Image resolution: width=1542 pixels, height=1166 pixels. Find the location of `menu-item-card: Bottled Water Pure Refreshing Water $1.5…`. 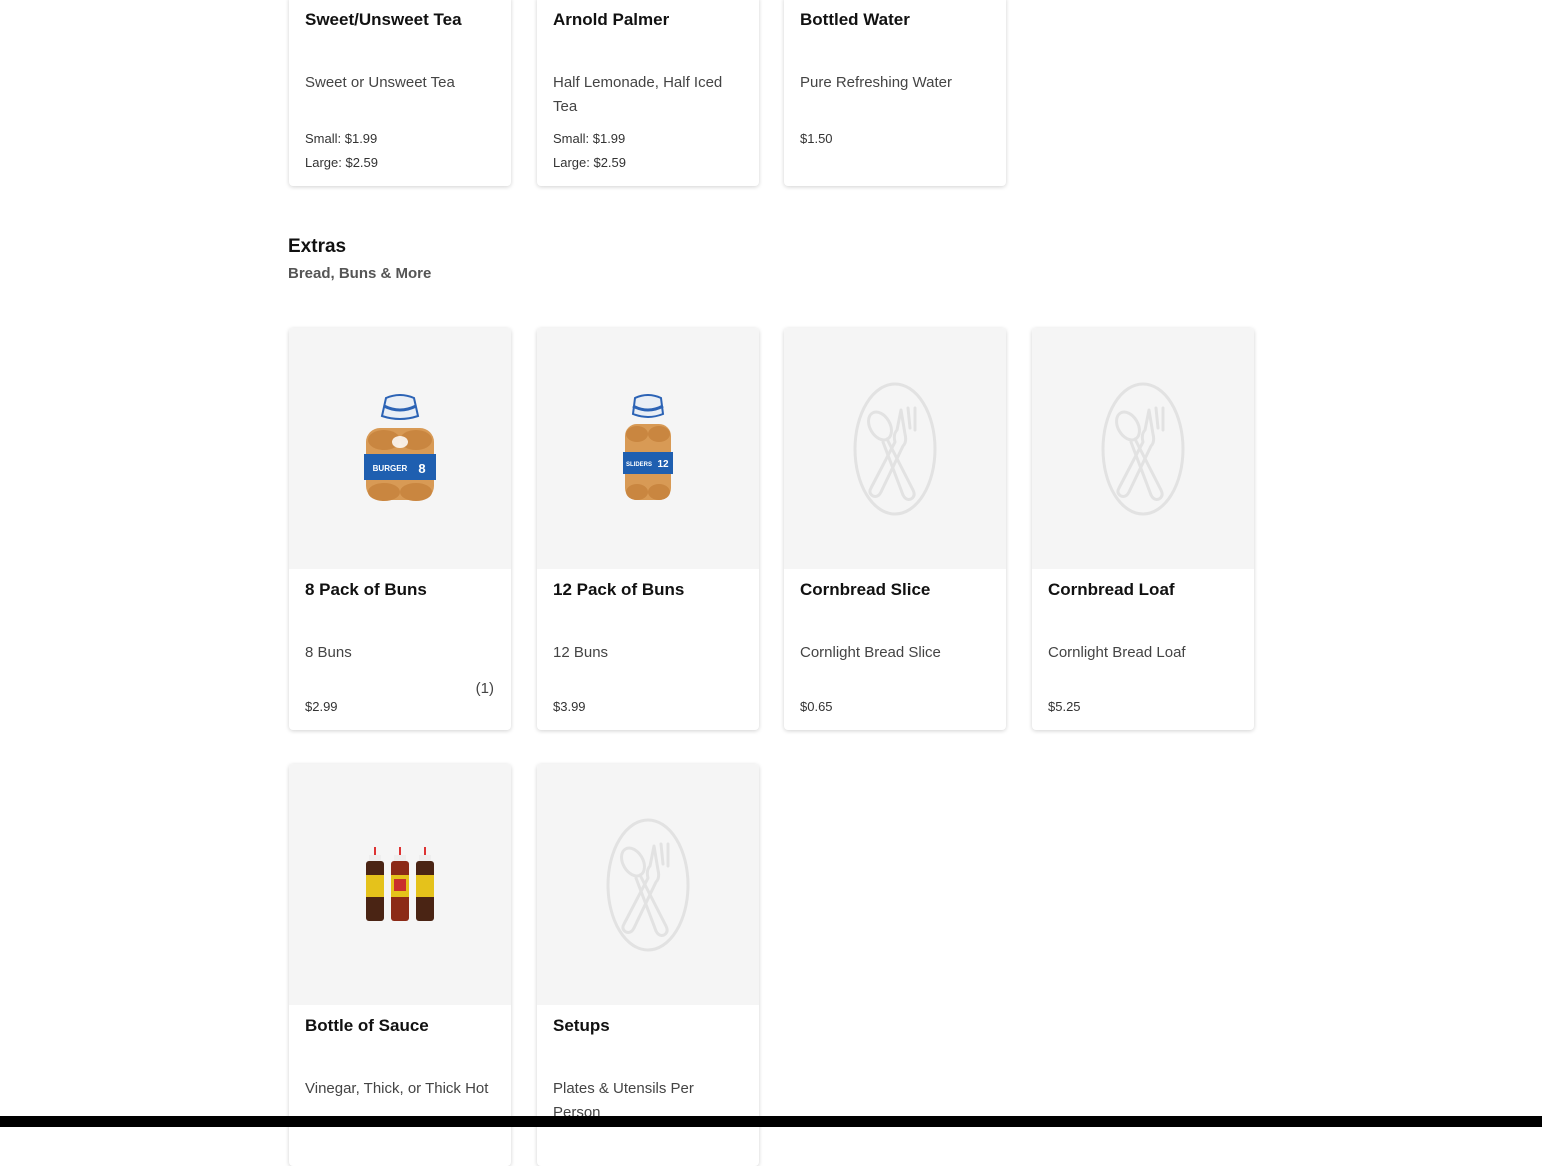

menu-item-card: Bottled Water Pure Refreshing Water $1.5… is located at coordinates (895, 93).